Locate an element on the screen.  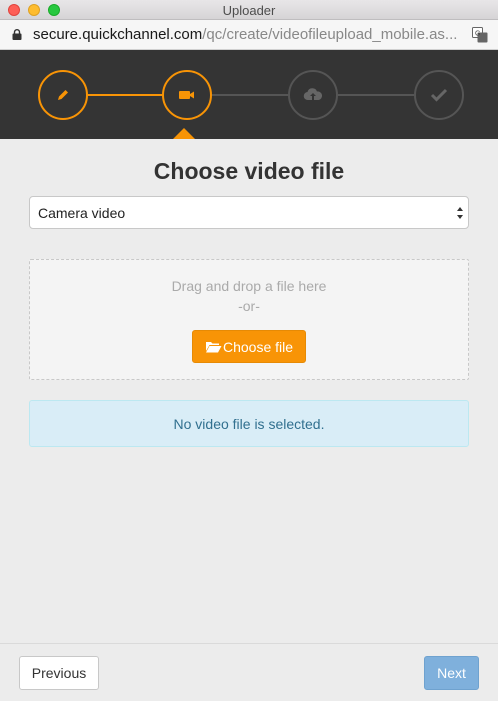
checkmark-icon is located at coordinates (439, 95).